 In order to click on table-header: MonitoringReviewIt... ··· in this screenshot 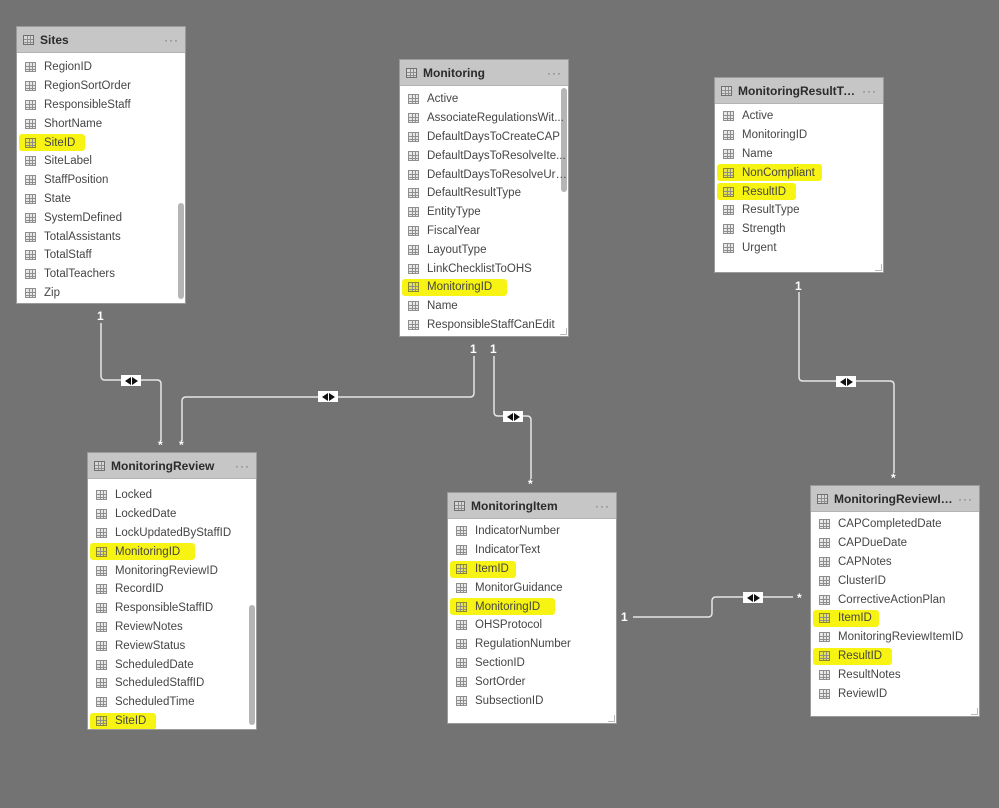, I will do `click(895, 499)`.